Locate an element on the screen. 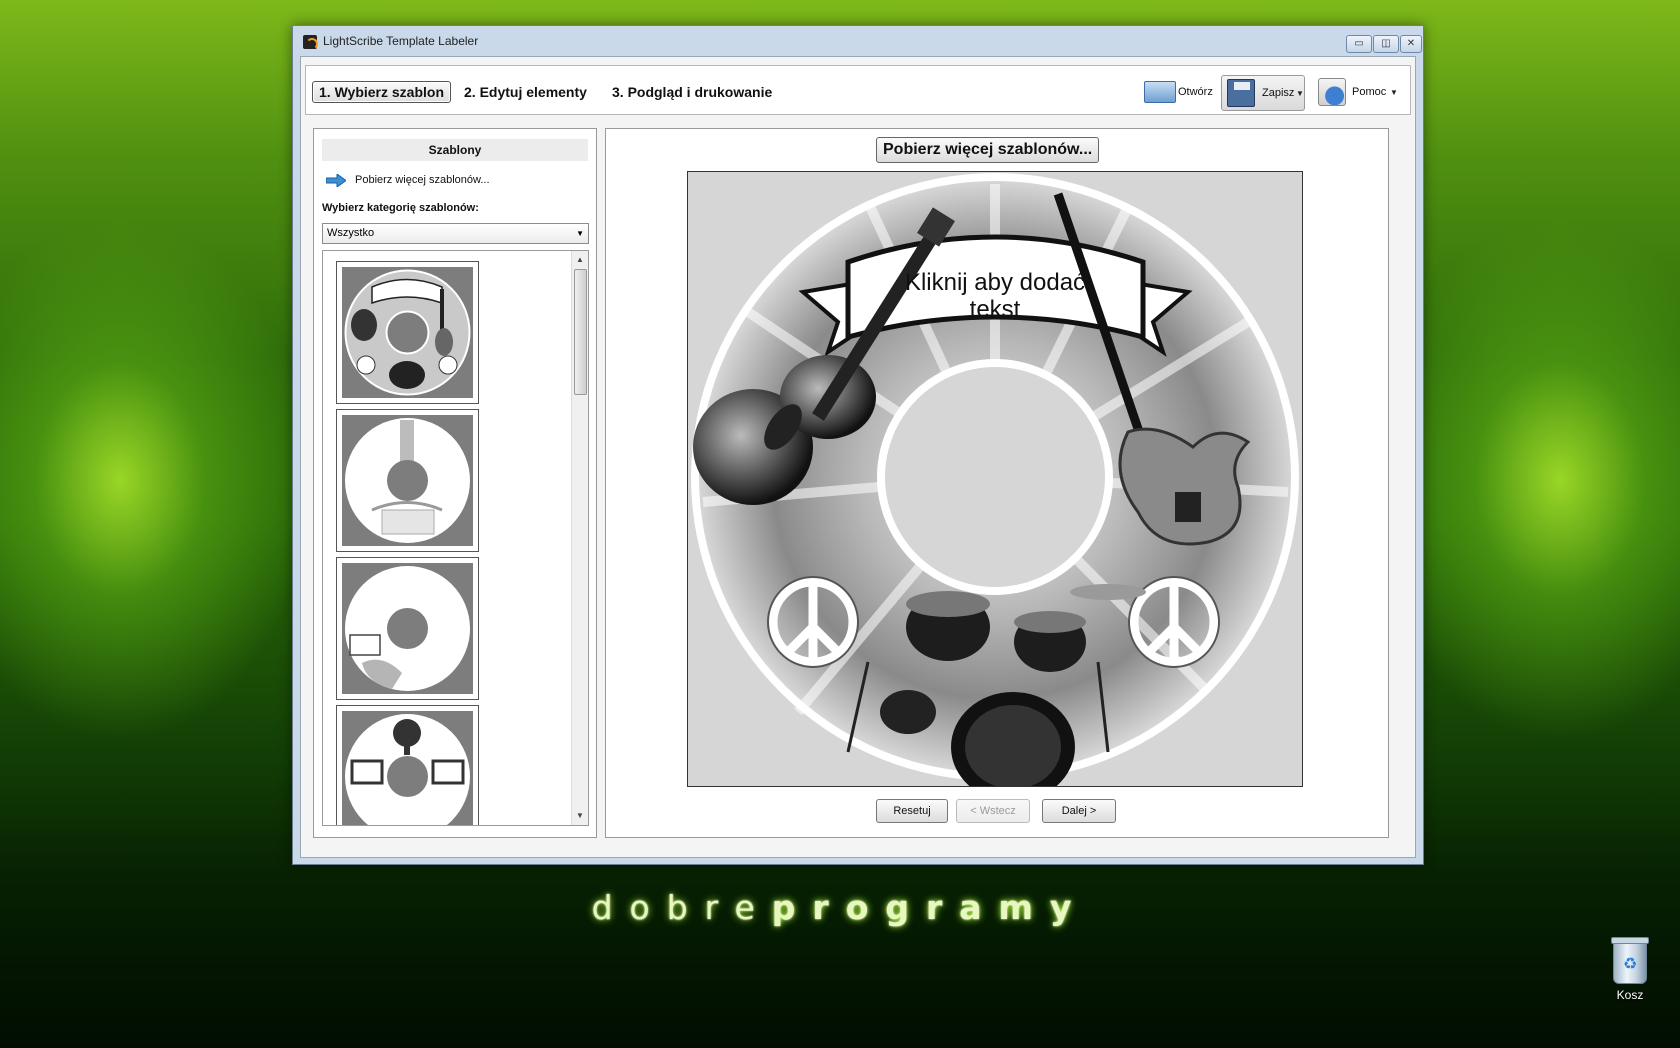 This screenshot has width=1680, height=1048. brand-light-text: dobre is located at coordinates (681, 907).